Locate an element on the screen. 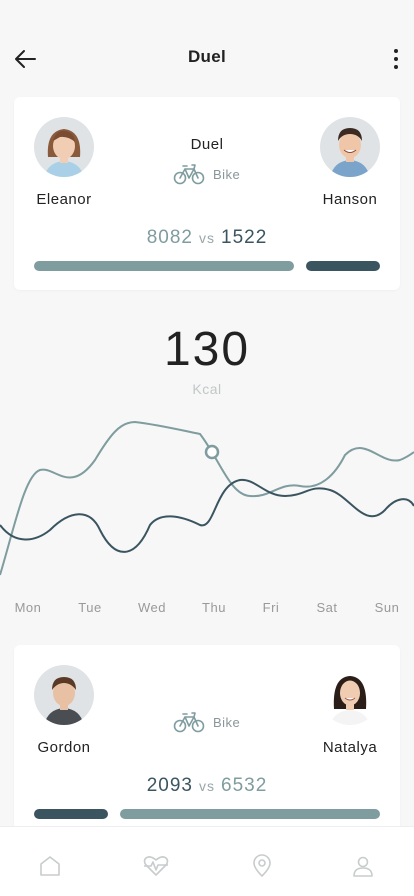 This screenshot has width=414, height=896. day-label: Tue is located at coordinates (90, 607).